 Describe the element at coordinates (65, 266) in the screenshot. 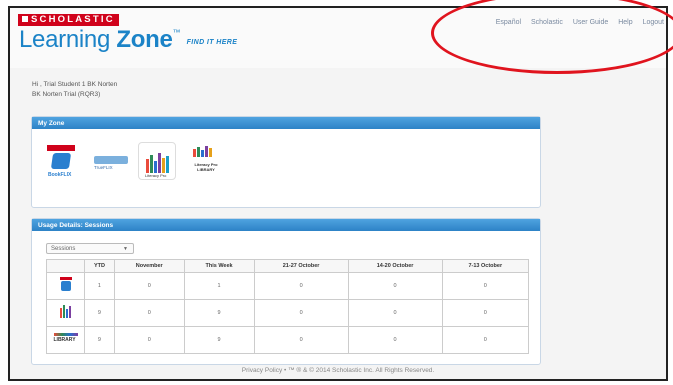

I see `col-product` at that location.